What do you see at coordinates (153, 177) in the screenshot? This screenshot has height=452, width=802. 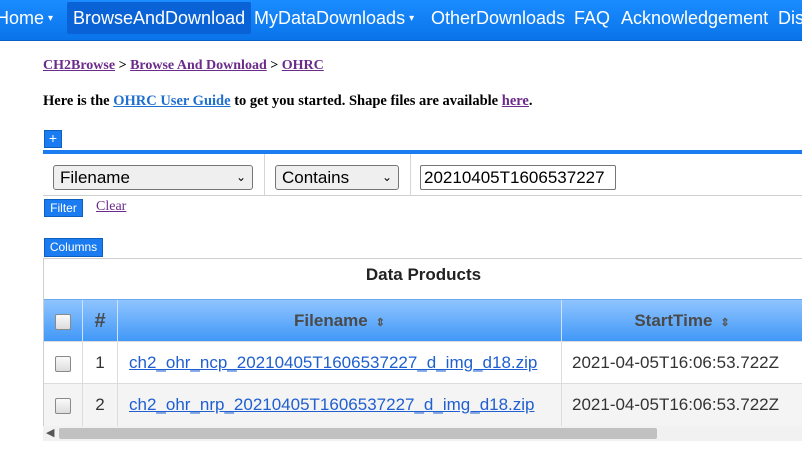 I see `filter-field-select: Filename ⌄` at bounding box center [153, 177].